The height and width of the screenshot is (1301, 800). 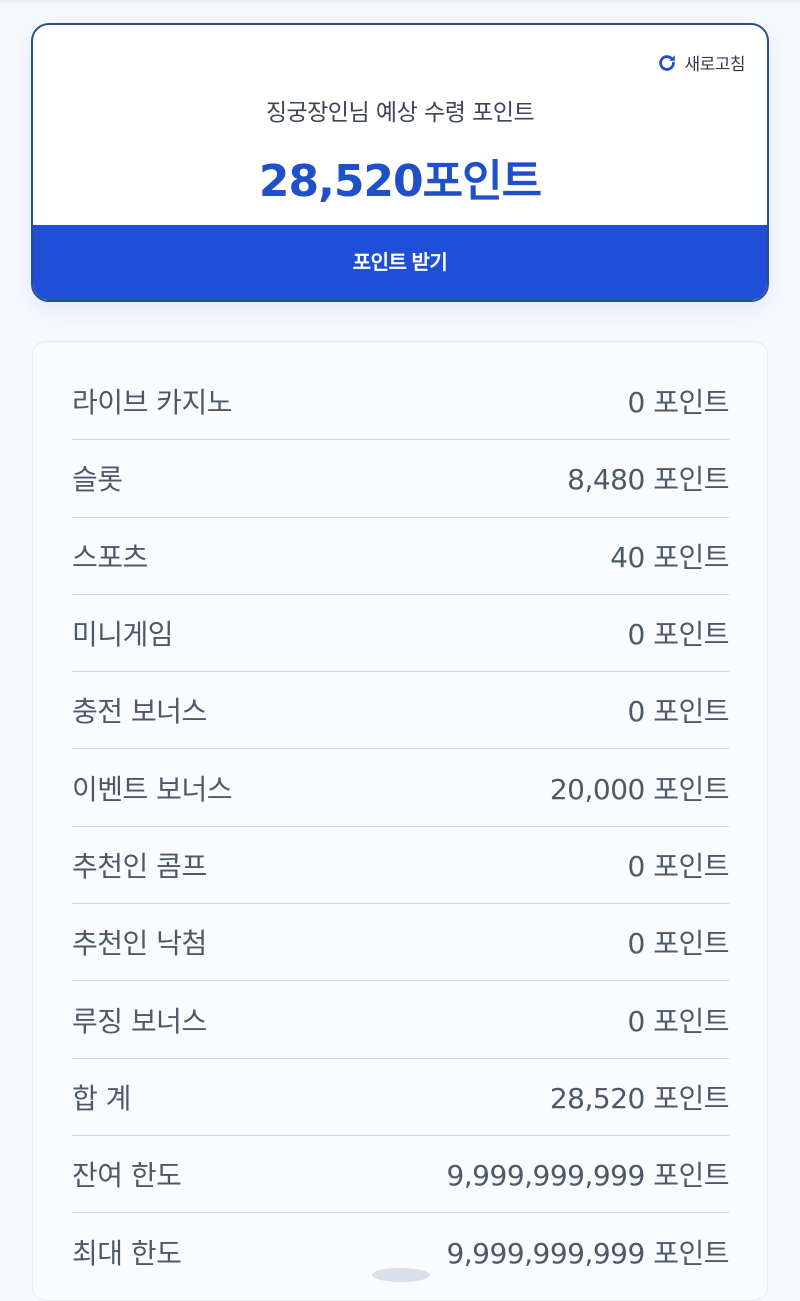 I want to click on row-label: 루징 보너스, so click(x=139, y=1021).